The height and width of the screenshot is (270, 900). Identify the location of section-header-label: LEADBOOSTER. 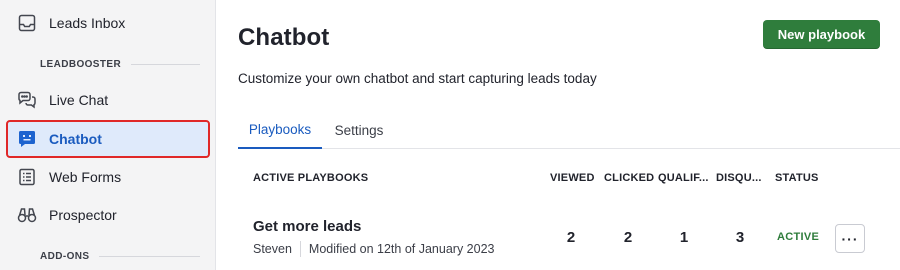
(81, 64).